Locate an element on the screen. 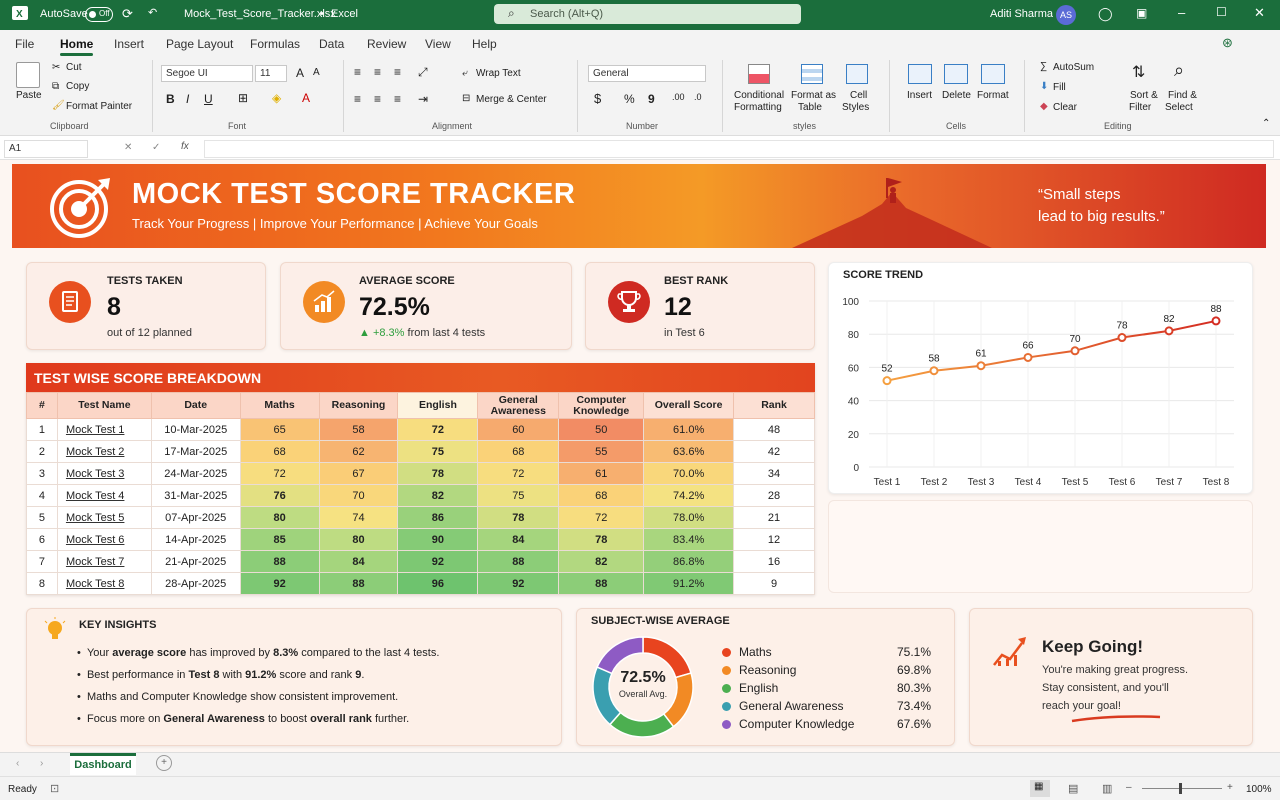 Image resolution: width=1280 pixels, height=800 pixels. cut-button: Cut is located at coordinates (74, 67).